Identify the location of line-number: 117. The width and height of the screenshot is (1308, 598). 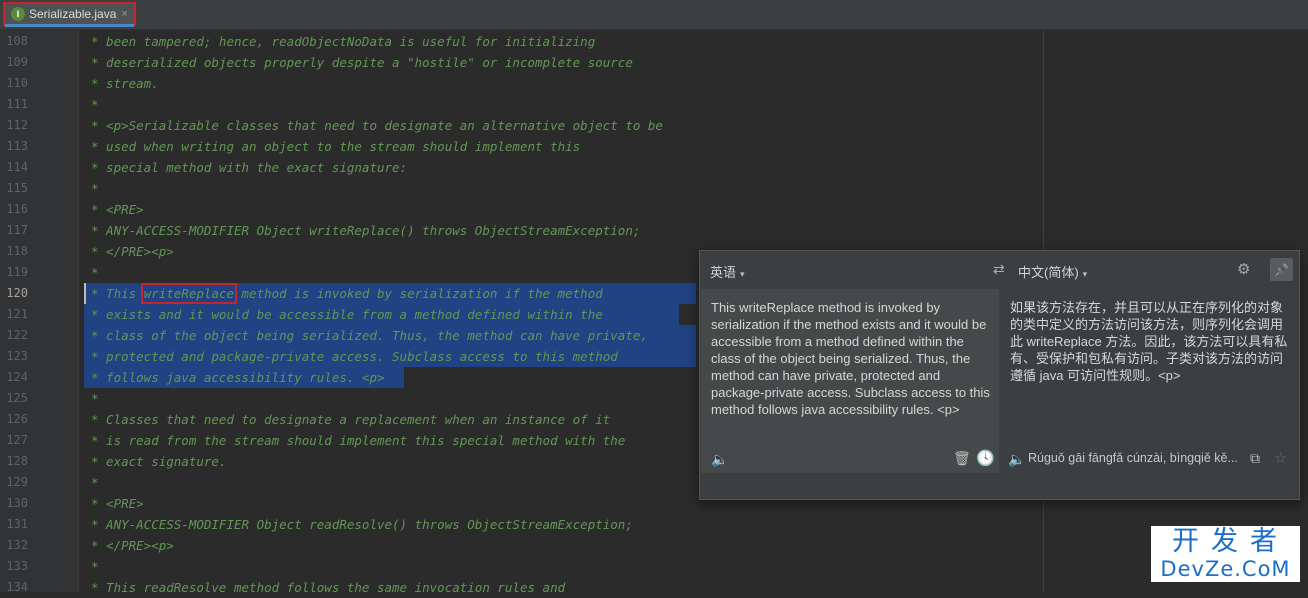
(17, 230).